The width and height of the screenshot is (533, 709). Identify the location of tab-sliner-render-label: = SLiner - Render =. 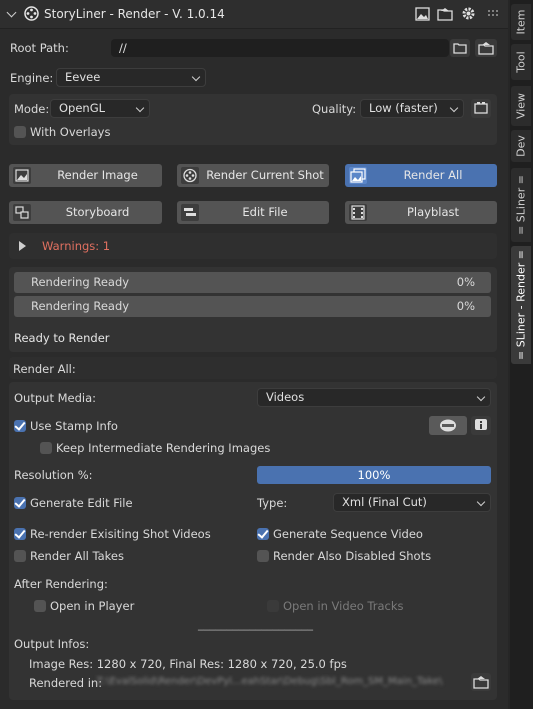
(521, 305).